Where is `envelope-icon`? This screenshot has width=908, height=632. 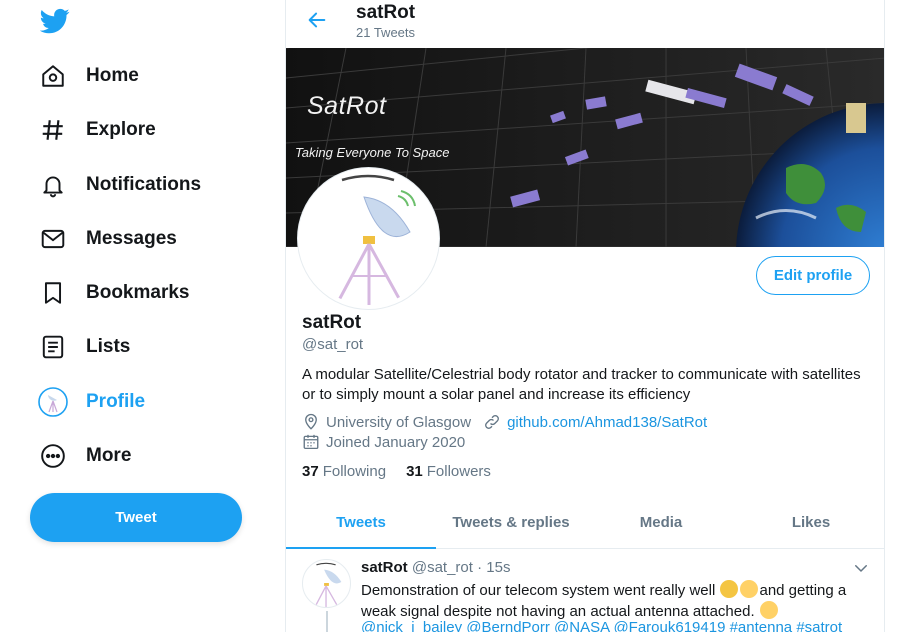
envelope-icon is located at coordinates (53, 239).